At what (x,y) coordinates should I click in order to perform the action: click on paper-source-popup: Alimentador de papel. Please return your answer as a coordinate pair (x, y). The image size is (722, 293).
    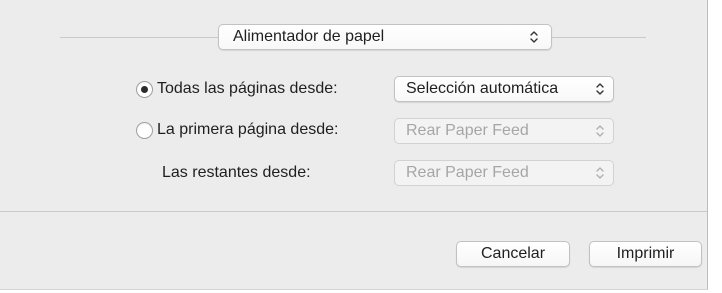
    Looking at the image, I should click on (385, 37).